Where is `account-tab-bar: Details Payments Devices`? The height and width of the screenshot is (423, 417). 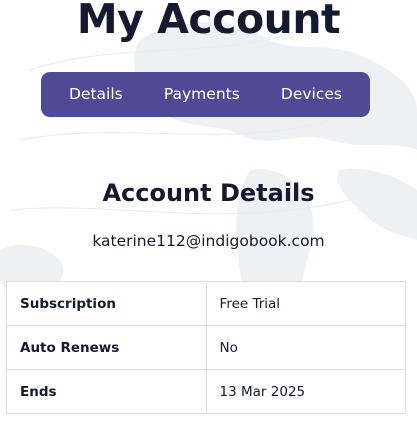
account-tab-bar: Details Payments Devices is located at coordinates (205, 94).